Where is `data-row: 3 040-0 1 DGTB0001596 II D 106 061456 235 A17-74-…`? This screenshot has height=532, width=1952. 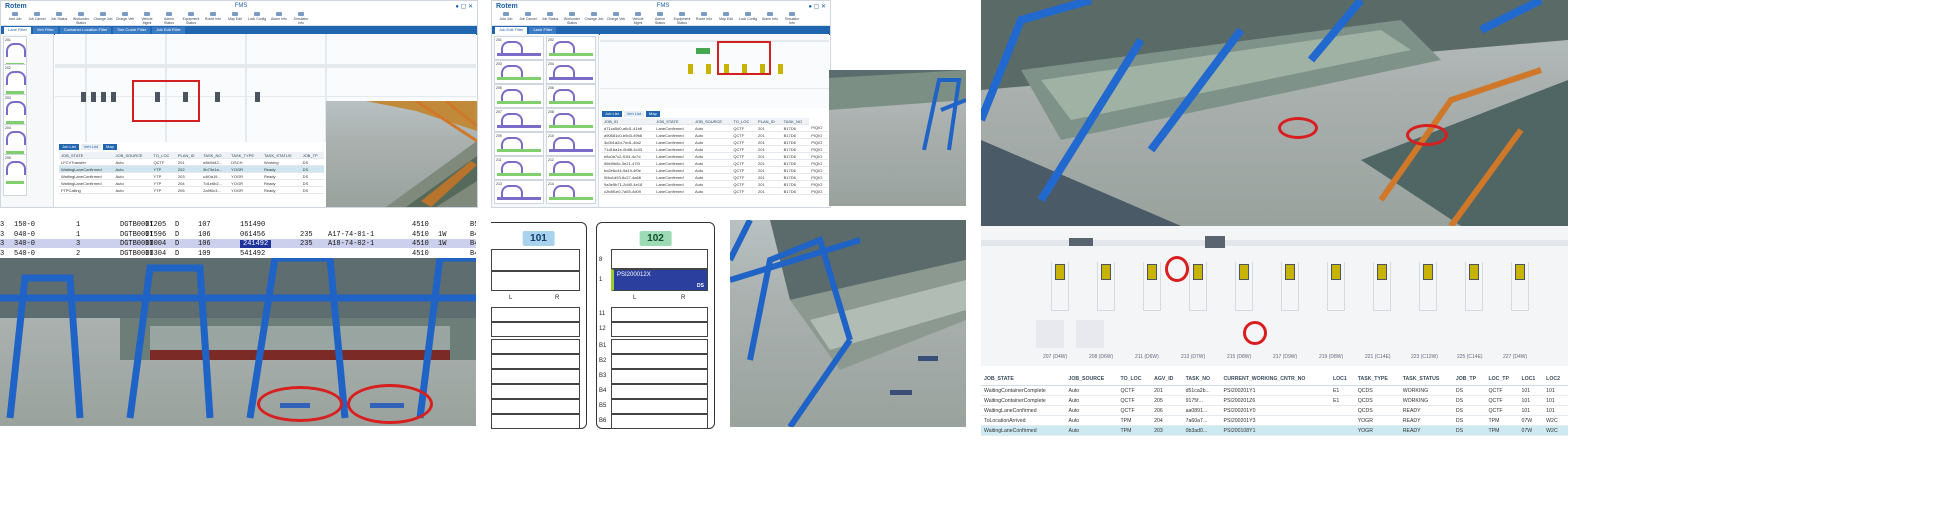 data-row: 3 040-0 1 DGTB0001596 II D 106 061456 235 A17-74-… is located at coordinates (238, 234).